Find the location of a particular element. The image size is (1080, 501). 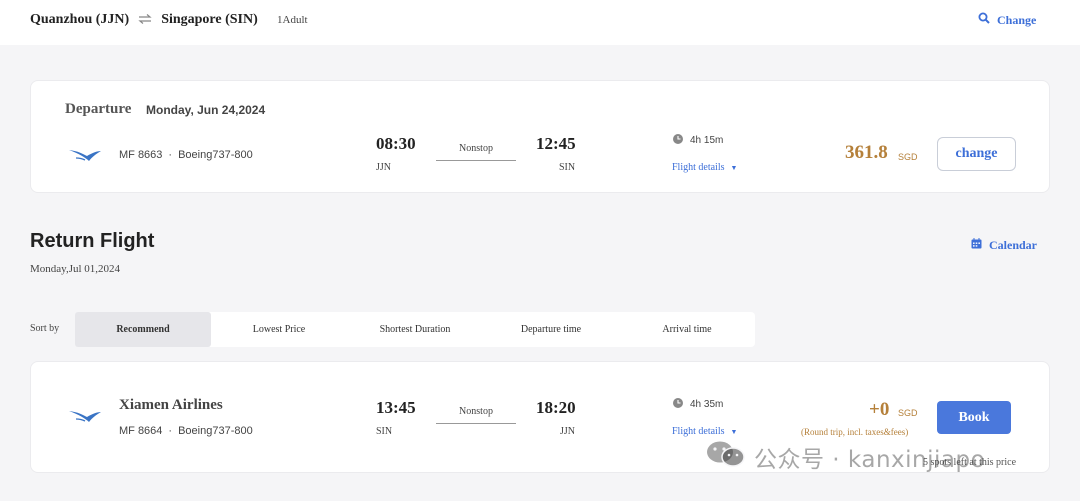

return-date: Monday,Jul 01,2024 is located at coordinates (75, 269).